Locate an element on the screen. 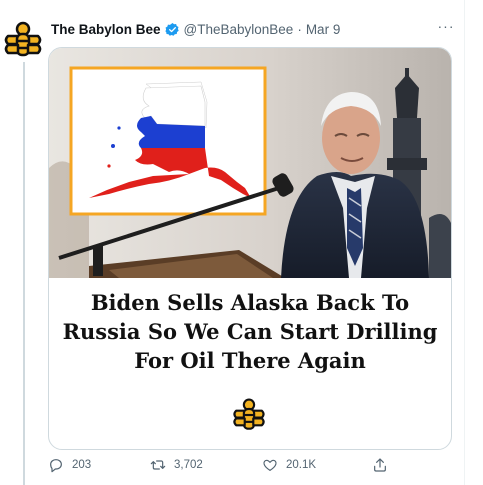 The height and width of the screenshot is (485, 483). reply-count: 203 is located at coordinates (82, 465).